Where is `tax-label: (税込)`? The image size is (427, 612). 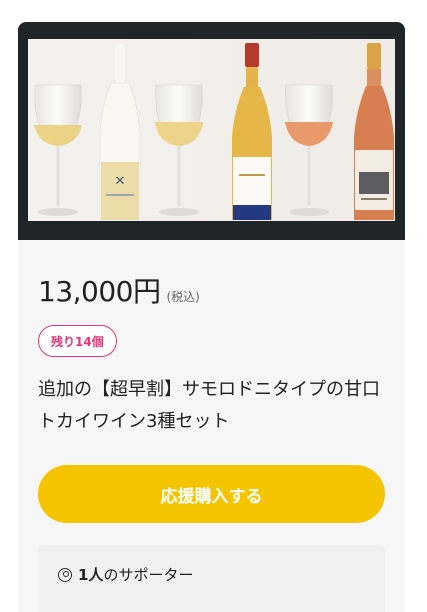 tax-label: (税込) is located at coordinates (183, 297).